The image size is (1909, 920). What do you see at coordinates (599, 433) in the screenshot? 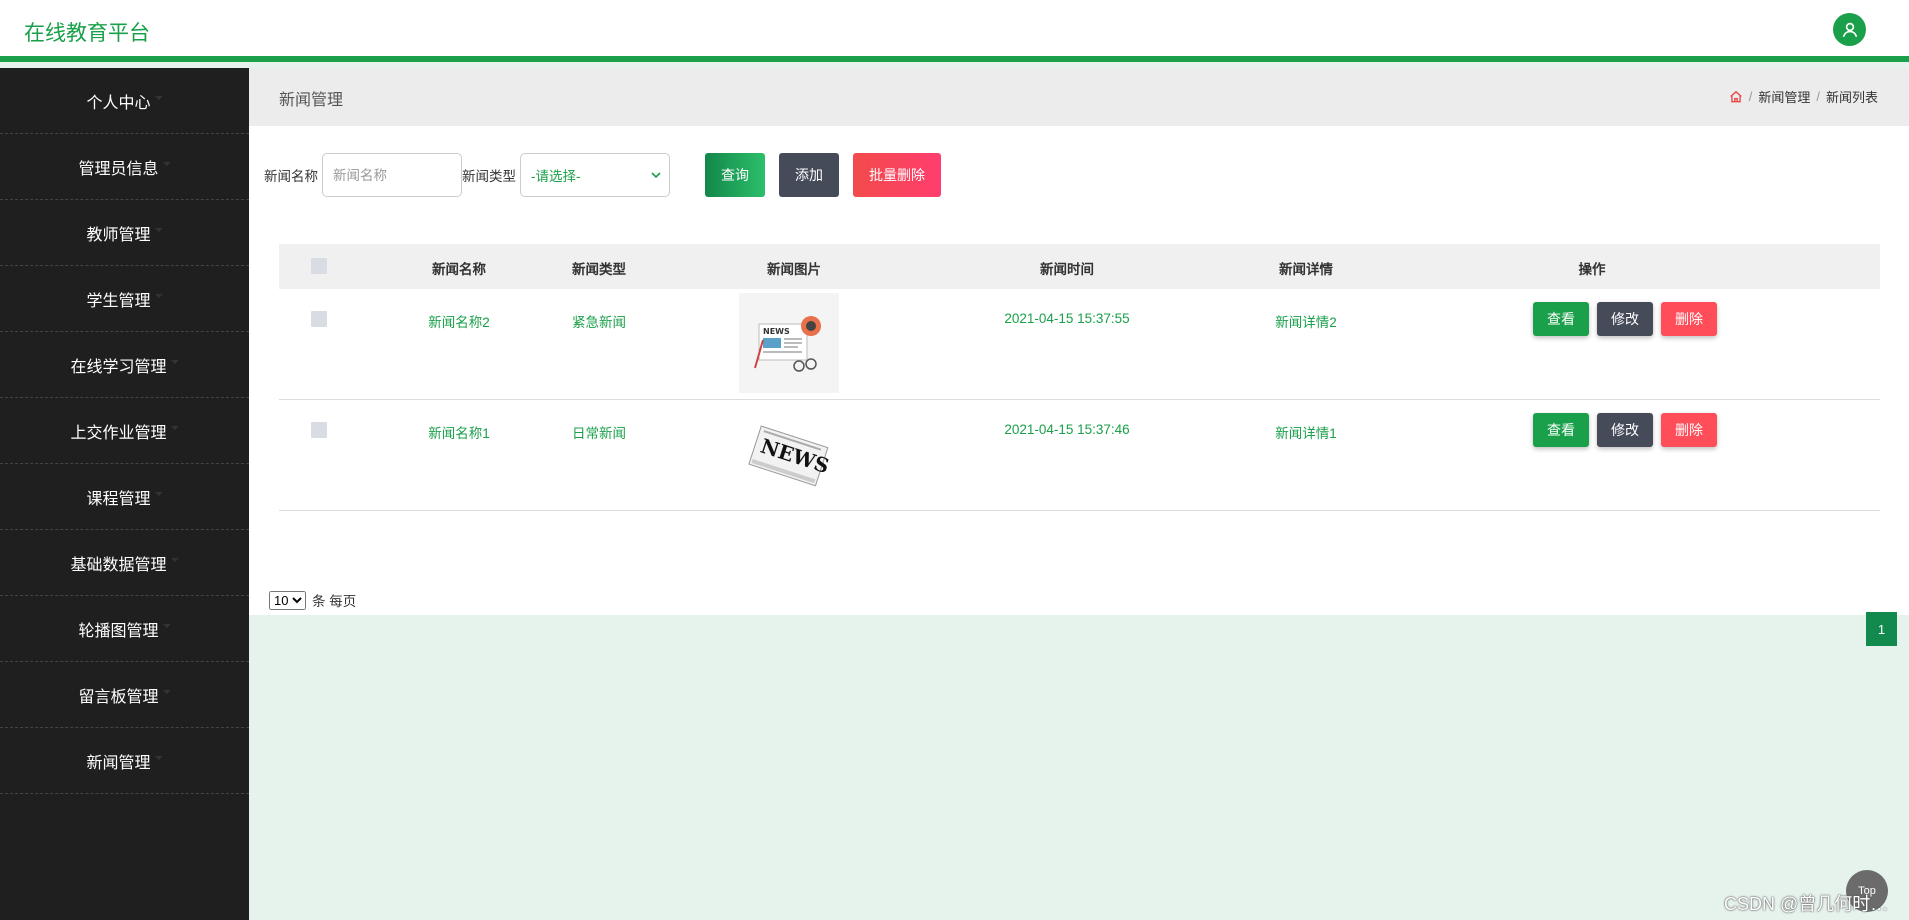
I see `news-type: 日常新闻` at bounding box center [599, 433].